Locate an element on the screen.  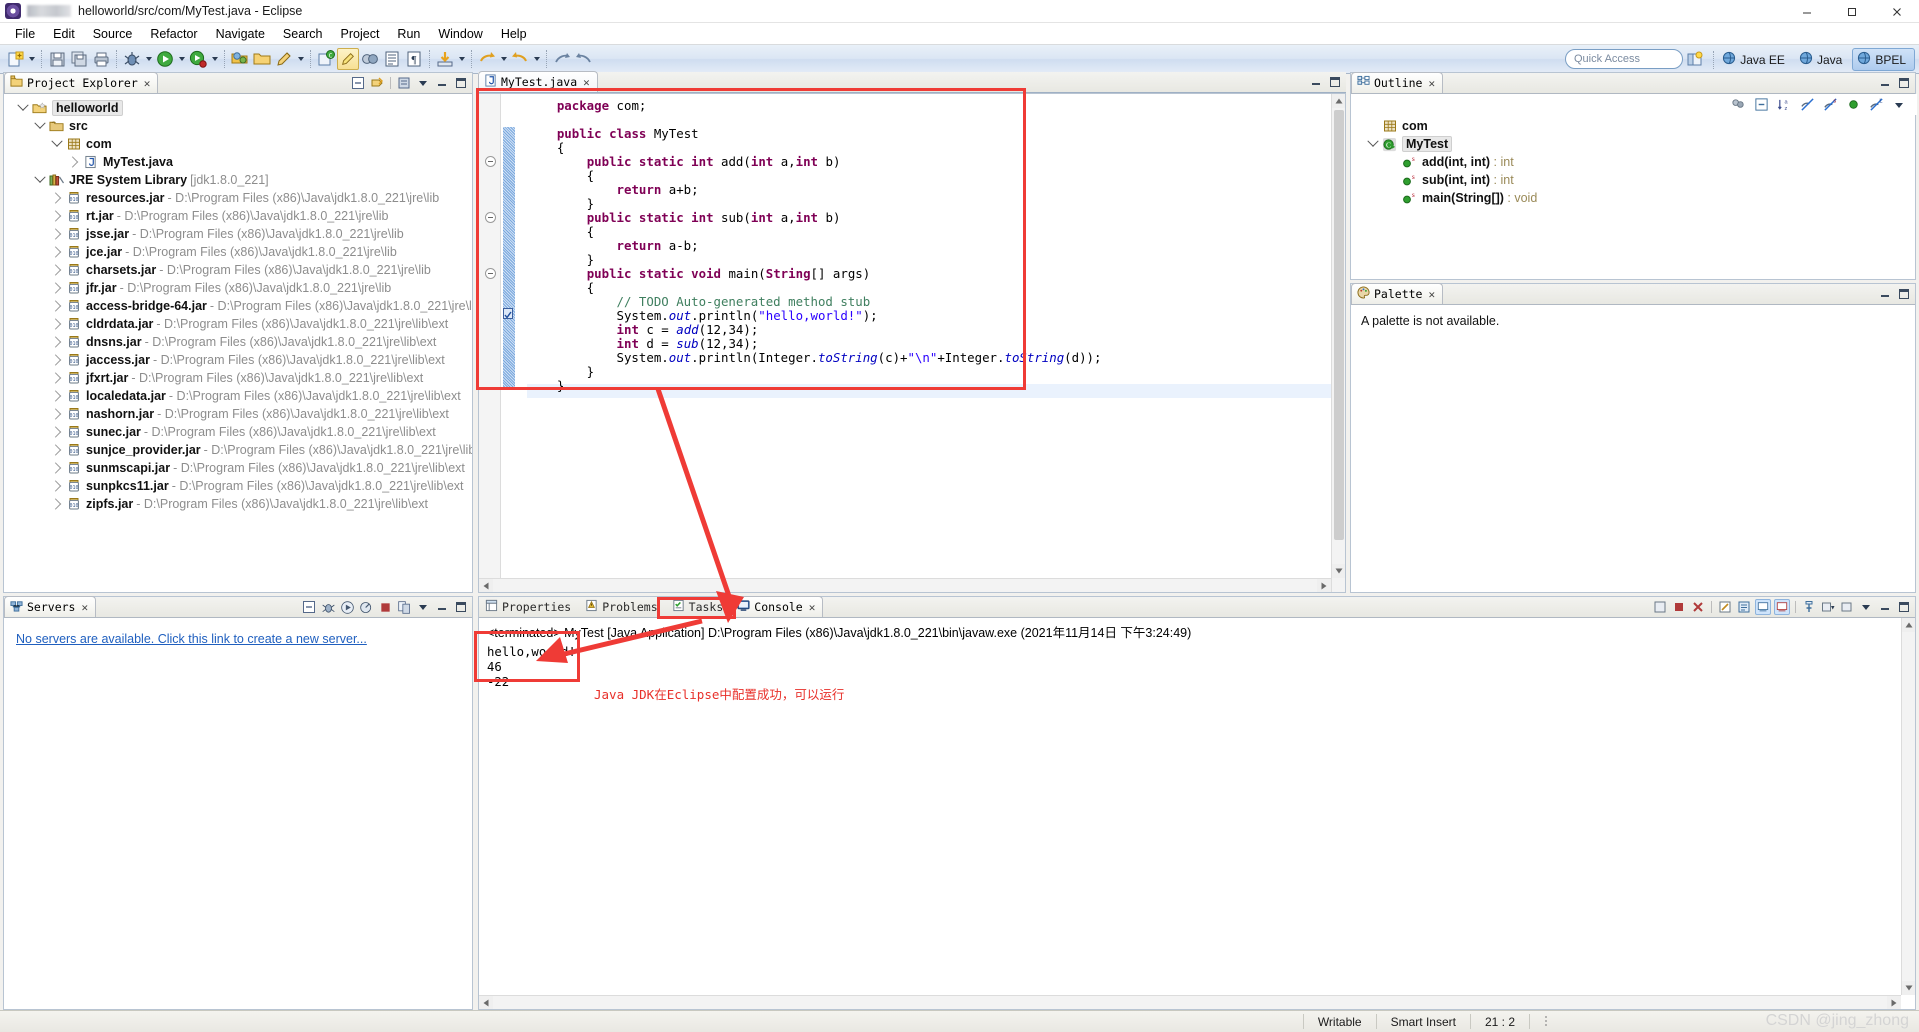
highlight-pencil-icon is located at coordinates (348, 59).